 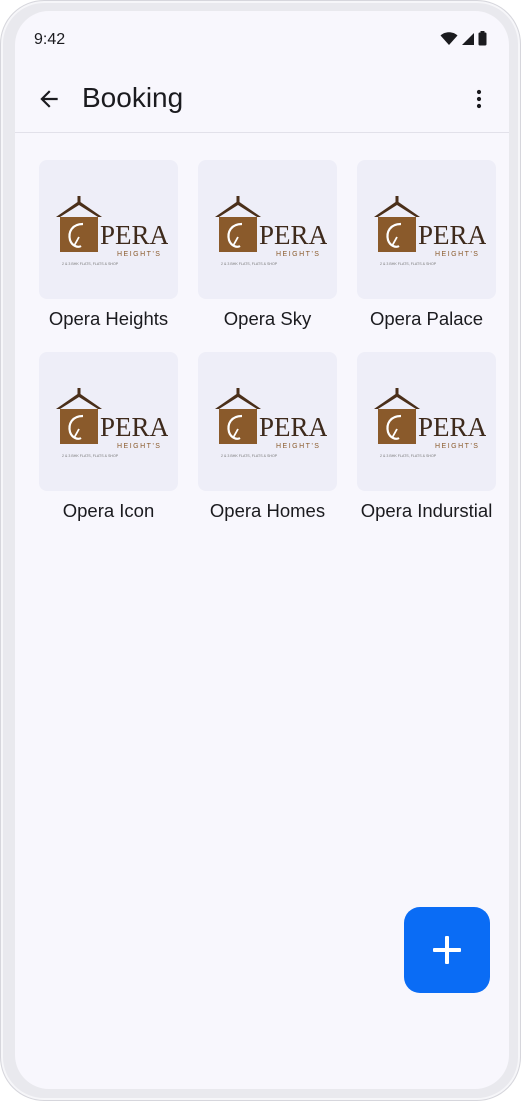 I want to click on signal-icon, so click(x=468, y=38).